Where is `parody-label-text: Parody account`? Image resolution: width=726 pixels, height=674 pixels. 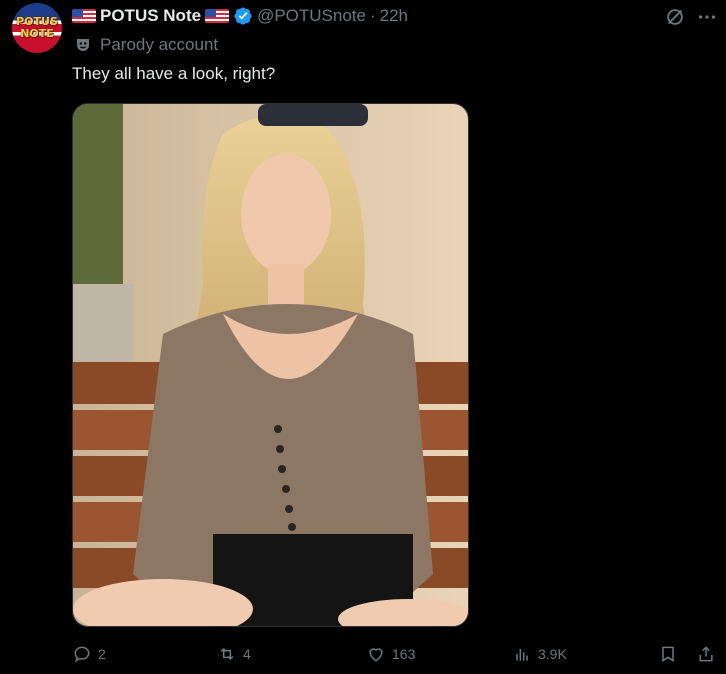
parody-label-text: Parody account is located at coordinates (159, 44).